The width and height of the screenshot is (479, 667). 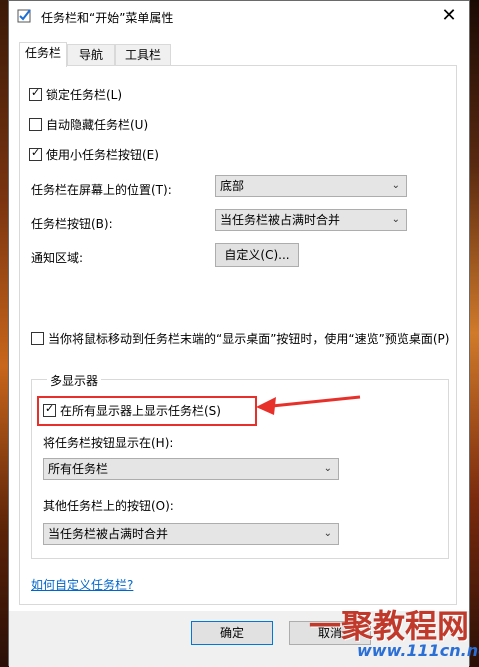 What do you see at coordinates (418, 650) in the screenshot?
I see `watermark-url: www.111cn.net` at bounding box center [418, 650].